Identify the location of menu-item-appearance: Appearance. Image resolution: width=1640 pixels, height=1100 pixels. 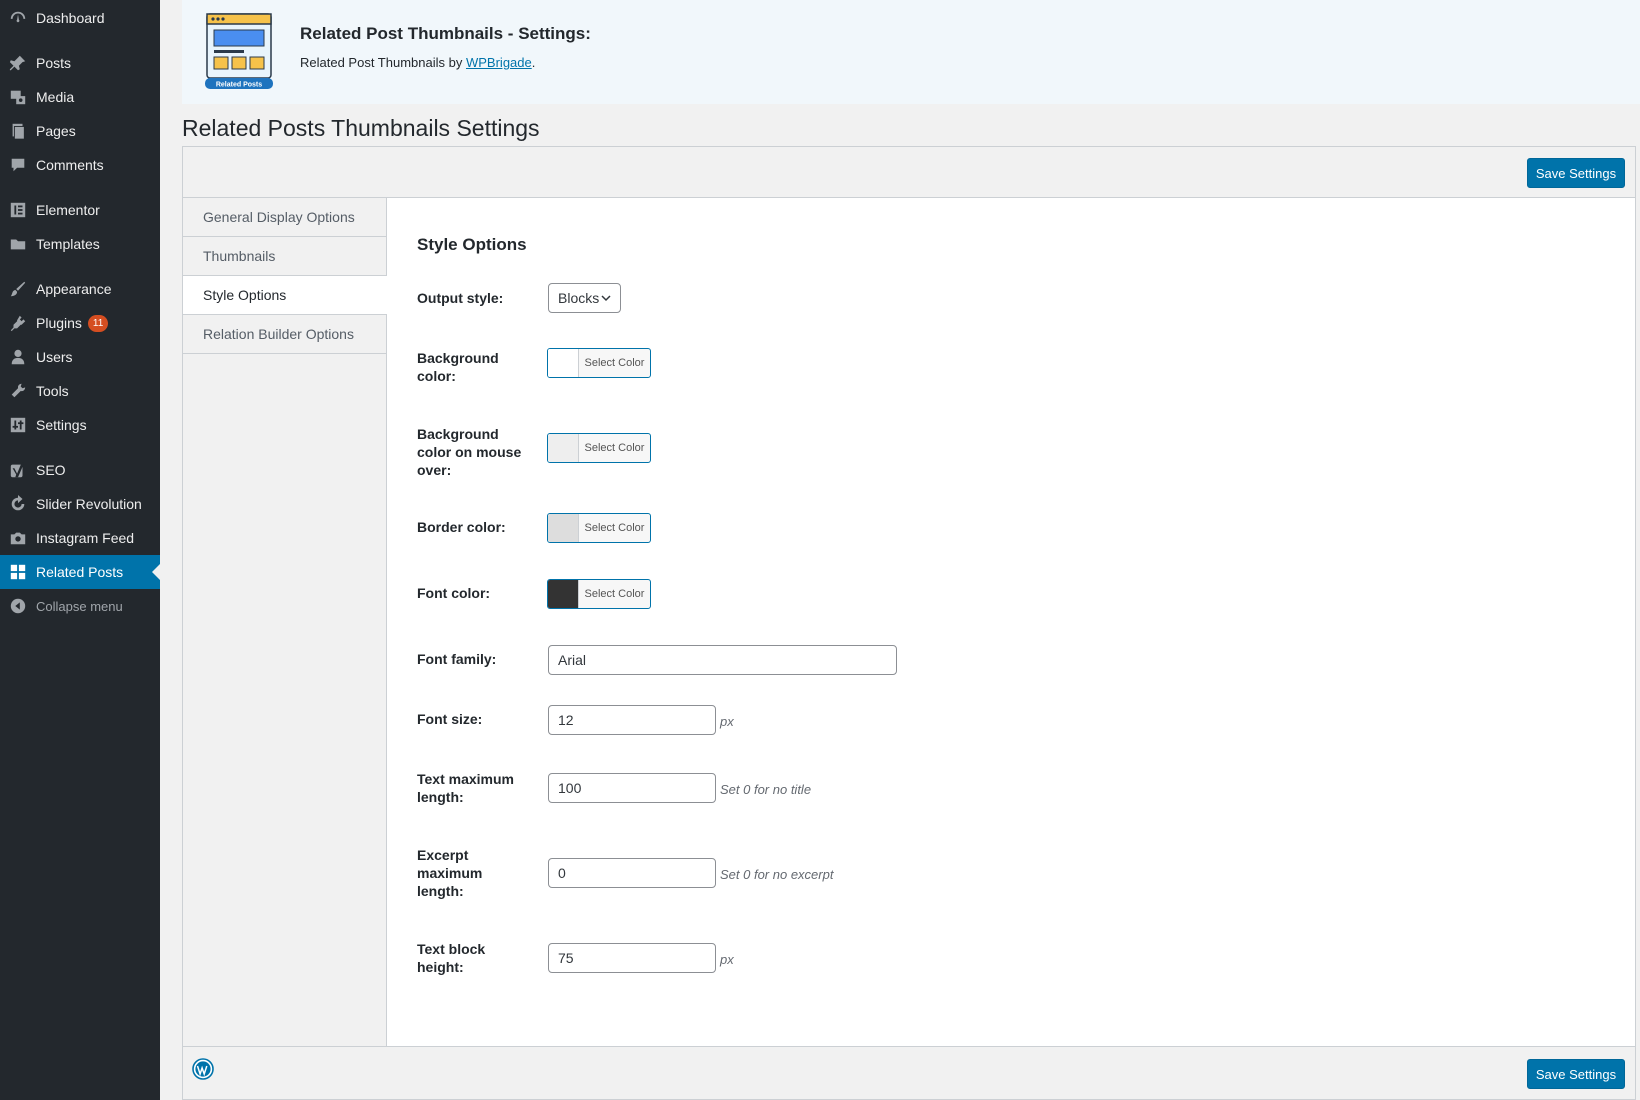
(80, 289).